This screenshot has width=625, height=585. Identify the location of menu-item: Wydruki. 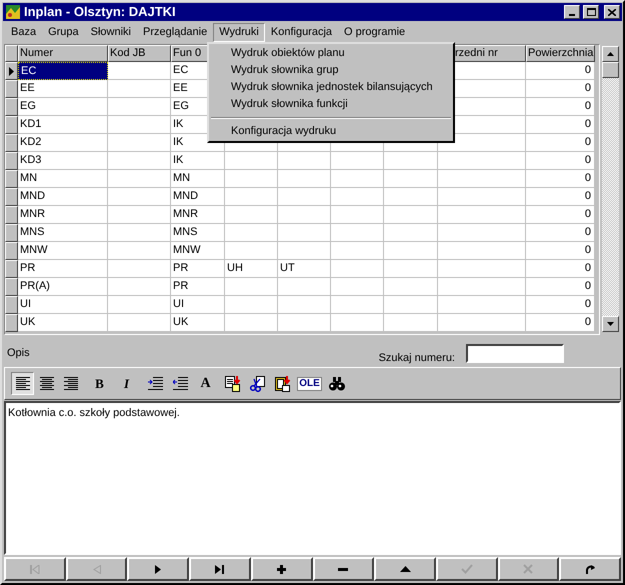
(239, 32).